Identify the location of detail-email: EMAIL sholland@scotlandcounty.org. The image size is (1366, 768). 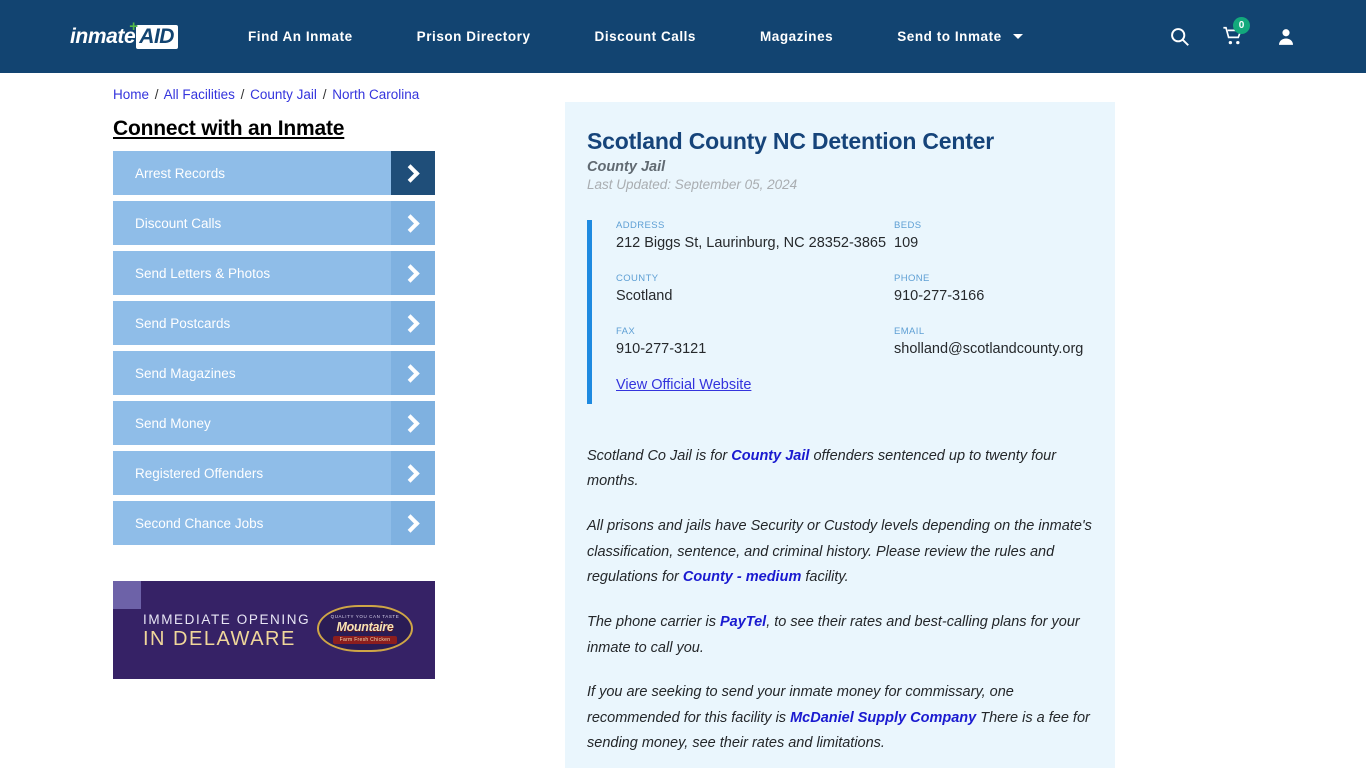
(994, 343).